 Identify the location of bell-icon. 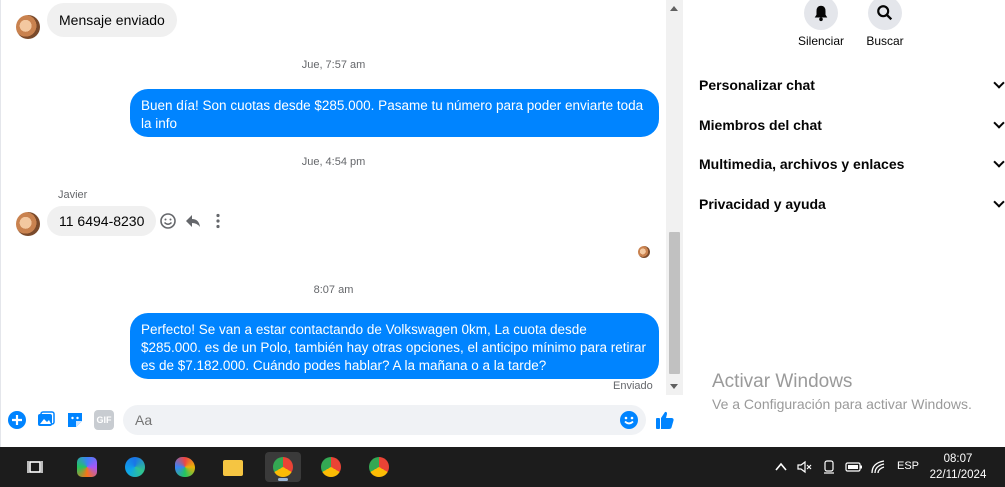
(821, 13).